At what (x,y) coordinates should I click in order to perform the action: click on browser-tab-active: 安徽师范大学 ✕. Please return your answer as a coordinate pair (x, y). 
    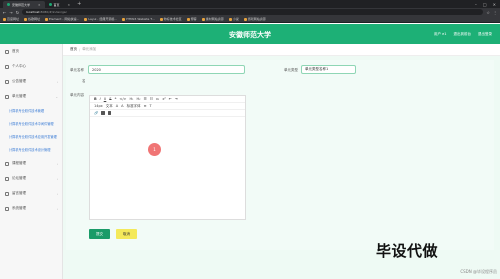
    Looking at the image, I should click on (24, 4).